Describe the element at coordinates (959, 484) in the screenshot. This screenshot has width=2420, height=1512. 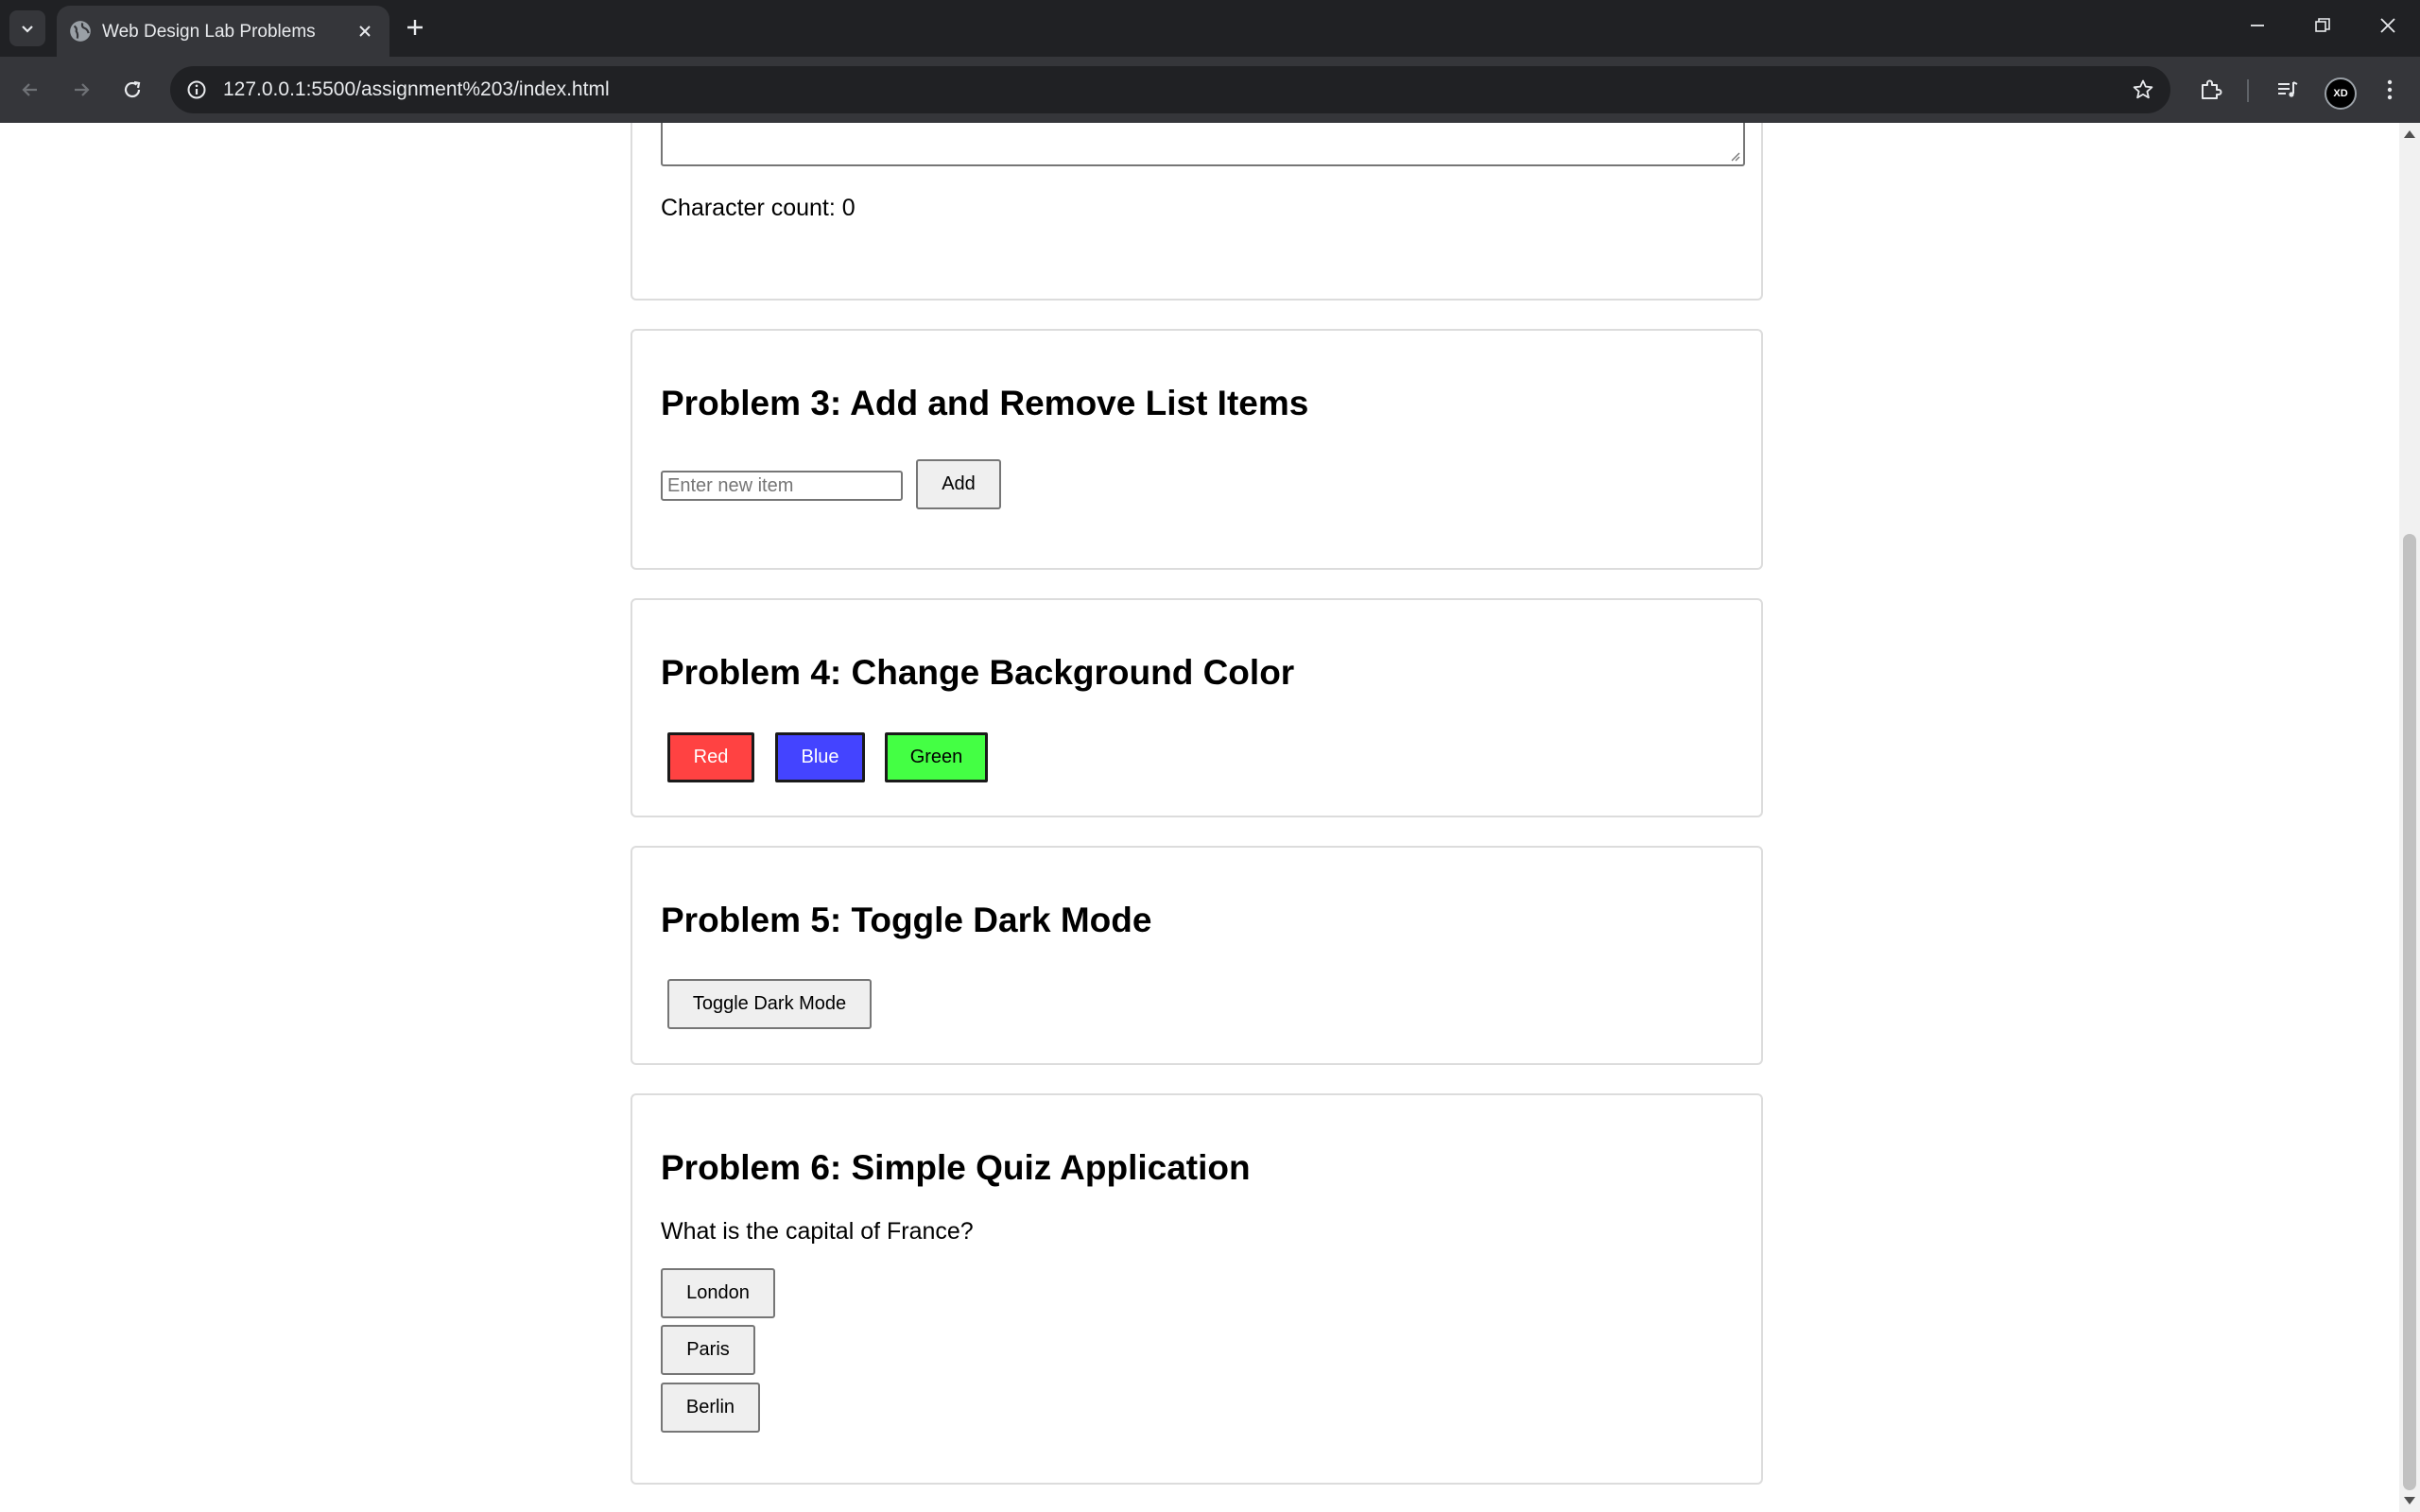
I see `add-item-button: Add` at that location.